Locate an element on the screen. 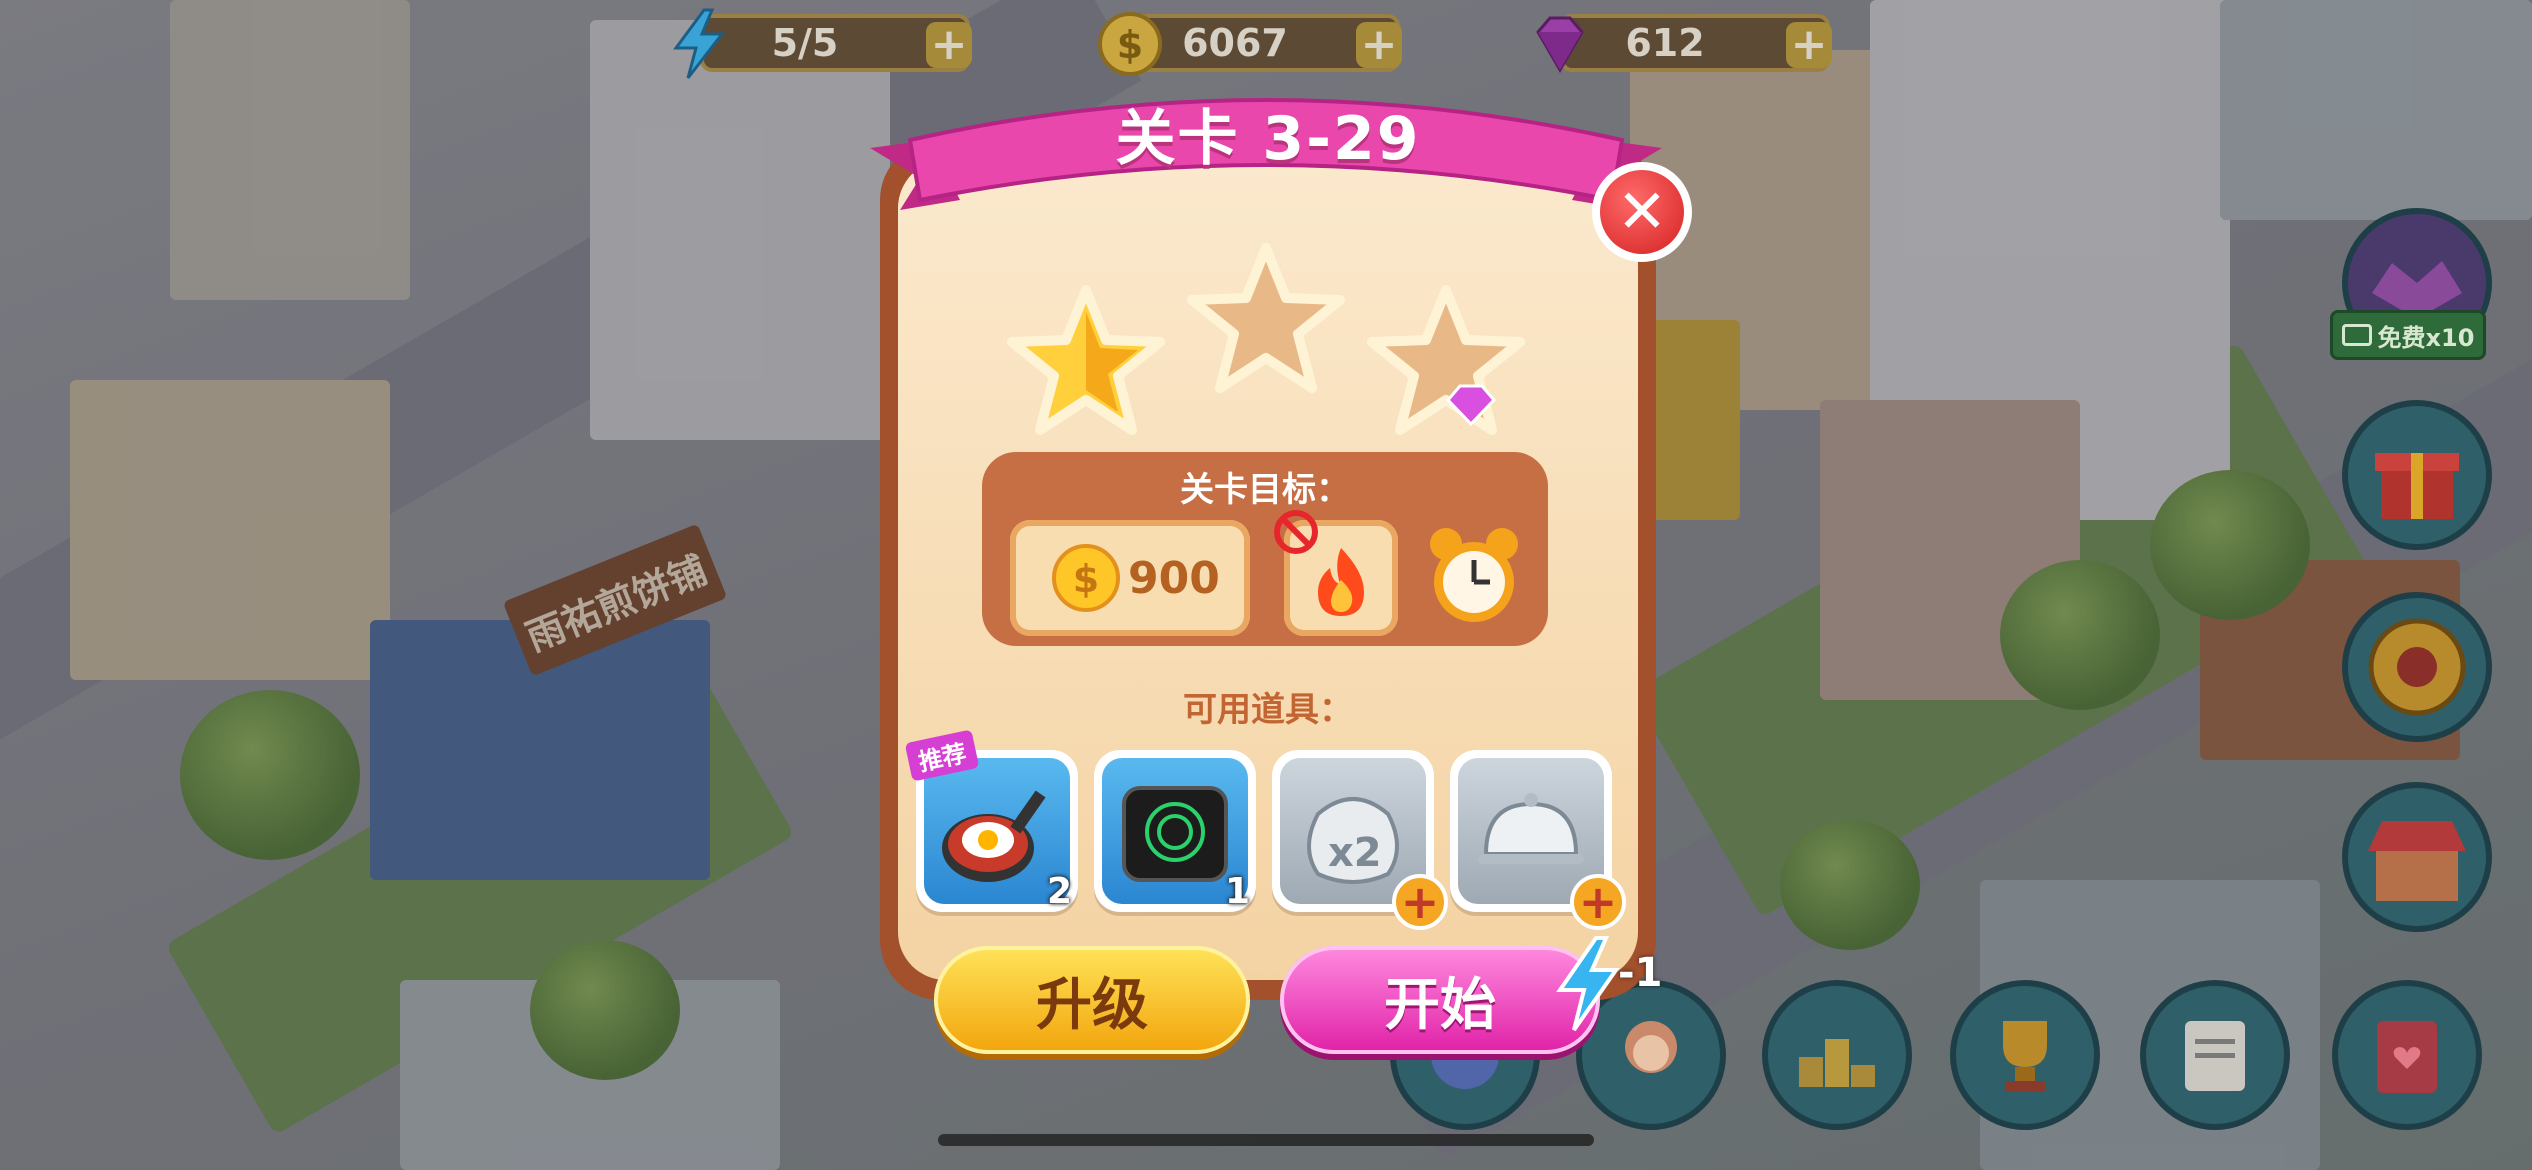  upgrade-button: 升级 is located at coordinates (1092, 1000).